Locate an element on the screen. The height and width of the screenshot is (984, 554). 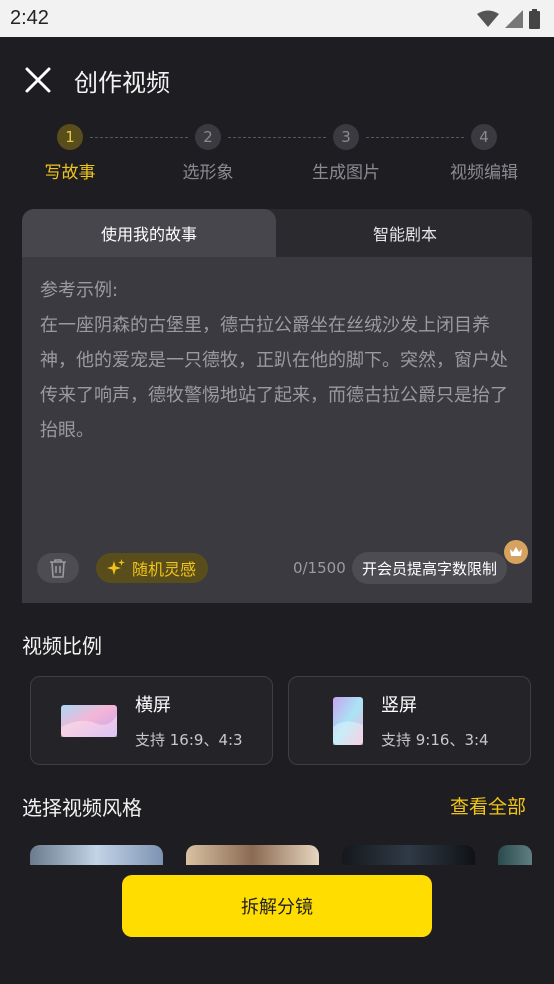
close-icon is located at coordinates (38, 80).